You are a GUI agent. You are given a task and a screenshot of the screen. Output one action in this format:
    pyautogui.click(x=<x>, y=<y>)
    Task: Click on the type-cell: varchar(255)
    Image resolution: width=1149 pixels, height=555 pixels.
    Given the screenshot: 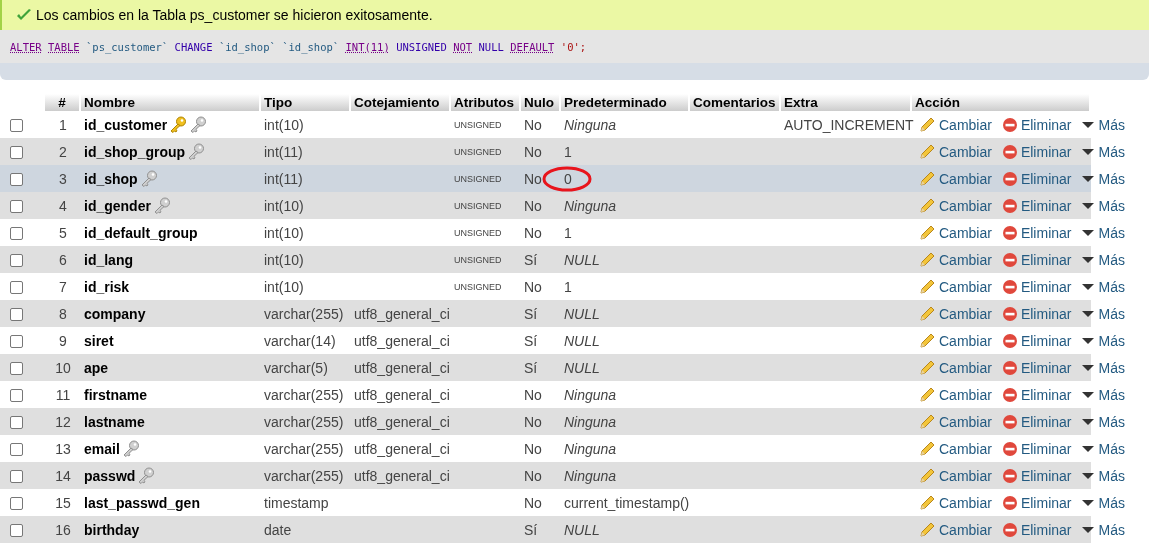 What is the action you would take?
    pyautogui.click(x=304, y=313)
    